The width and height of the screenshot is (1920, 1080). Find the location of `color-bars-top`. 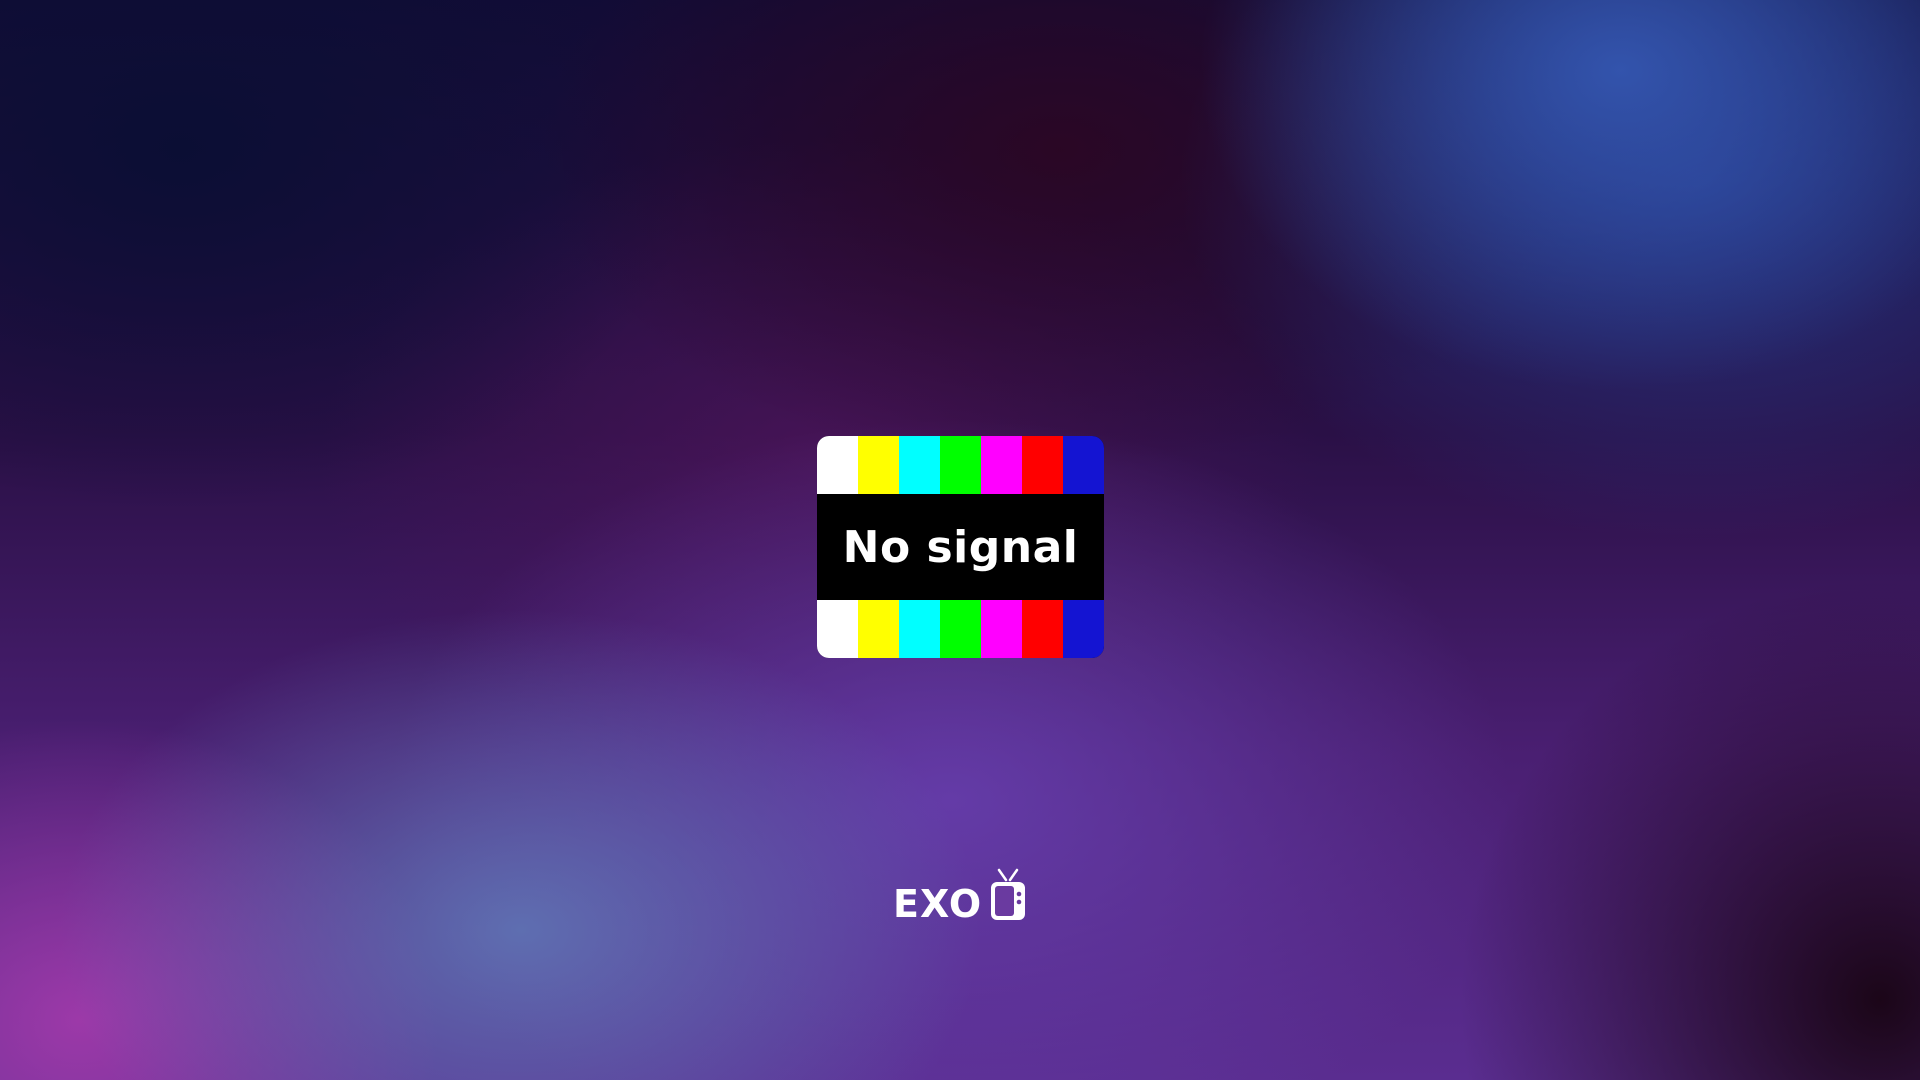

color-bars-top is located at coordinates (960, 465).